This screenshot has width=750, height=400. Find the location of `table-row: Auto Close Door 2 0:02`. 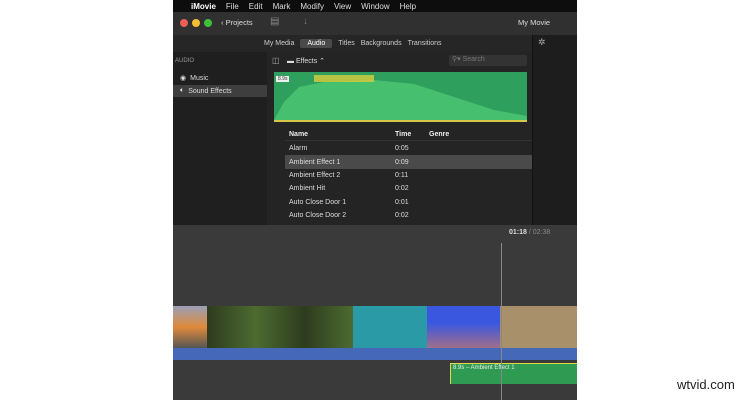

table-row: Auto Close Door 2 0:02 is located at coordinates (408, 215).